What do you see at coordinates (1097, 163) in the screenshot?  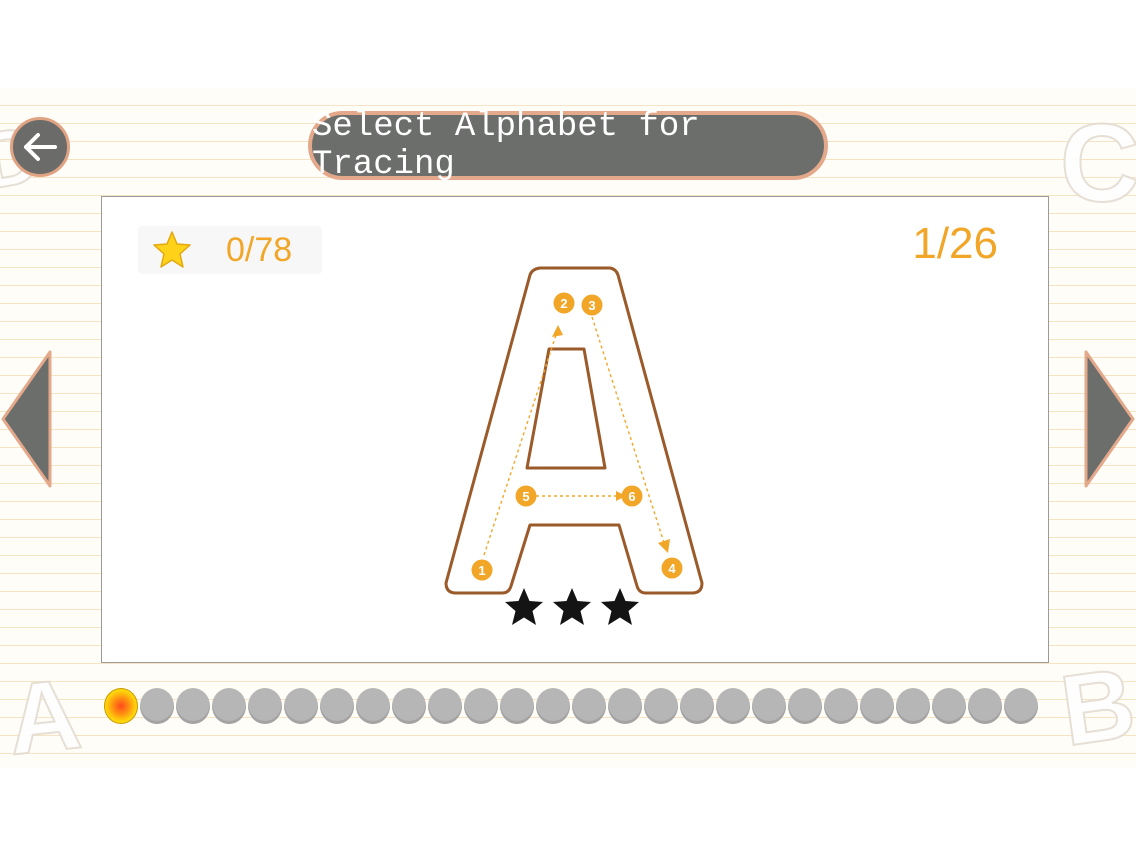 I see `decorative-letter-c: C` at bounding box center [1097, 163].